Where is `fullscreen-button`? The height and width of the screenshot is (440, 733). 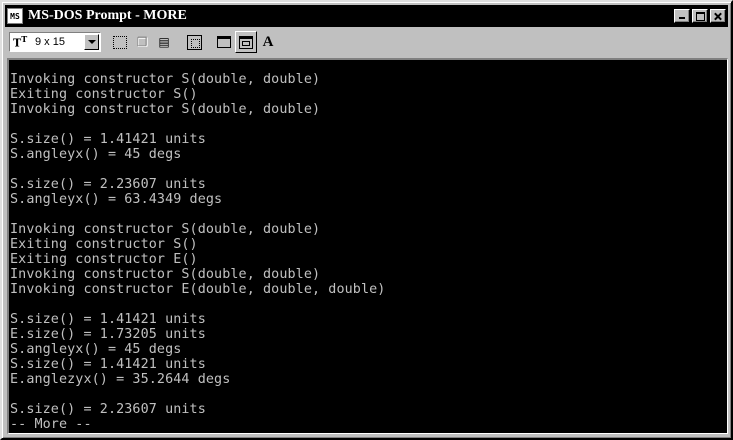
fullscreen-button is located at coordinates (194, 42).